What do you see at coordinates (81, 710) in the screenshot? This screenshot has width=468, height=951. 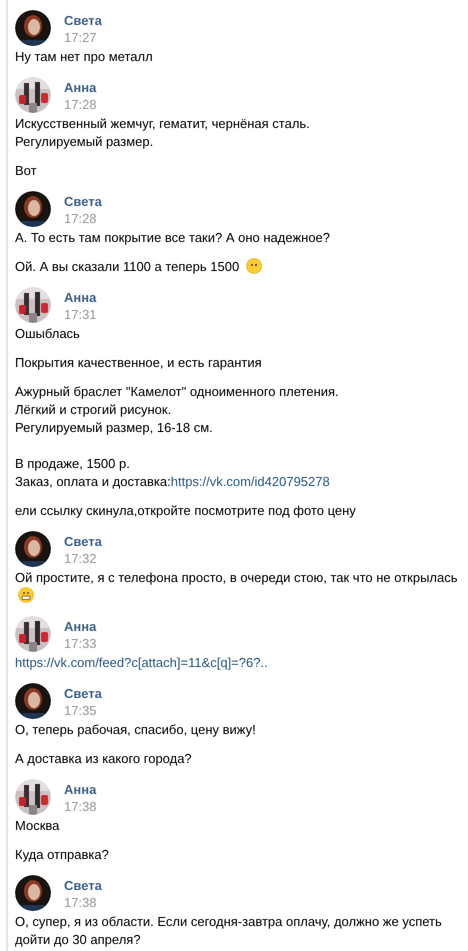 I see `message-time: 17:35` at bounding box center [81, 710].